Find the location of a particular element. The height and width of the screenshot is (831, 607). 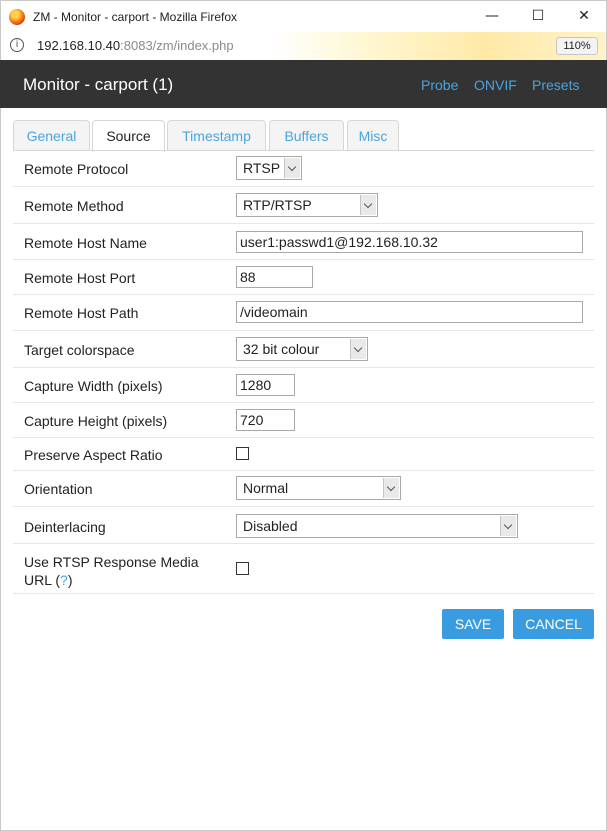

remote-method-value: RTP/RTSP is located at coordinates (277, 205).